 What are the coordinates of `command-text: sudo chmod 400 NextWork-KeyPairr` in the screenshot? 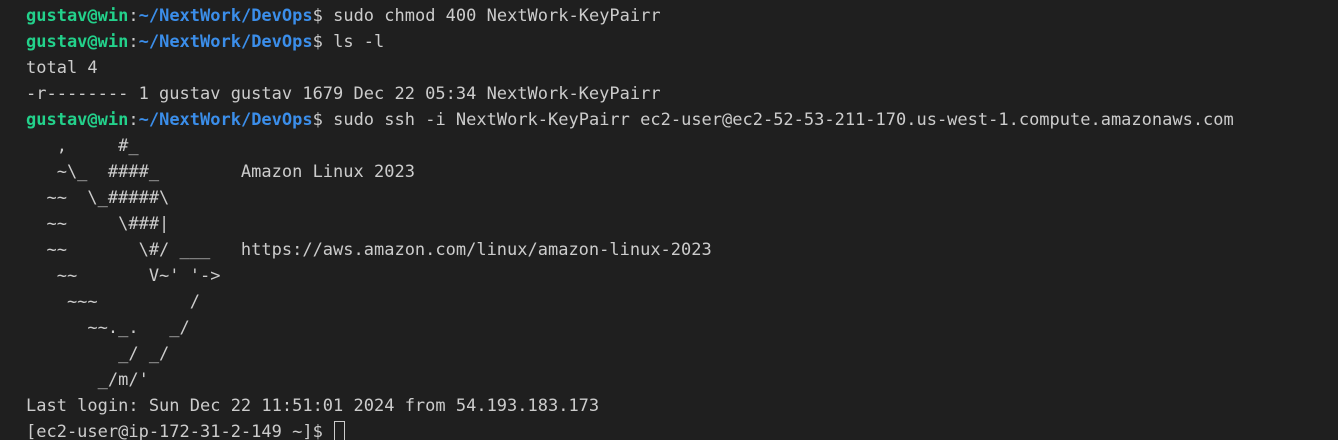 It's located at (497, 16).